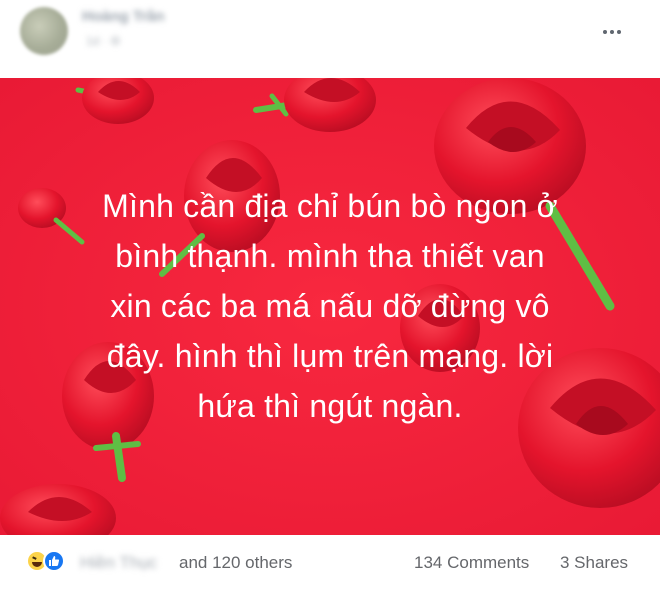 This screenshot has height=593, width=660. What do you see at coordinates (44, 31) in the screenshot?
I see `author-avatar` at bounding box center [44, 31].